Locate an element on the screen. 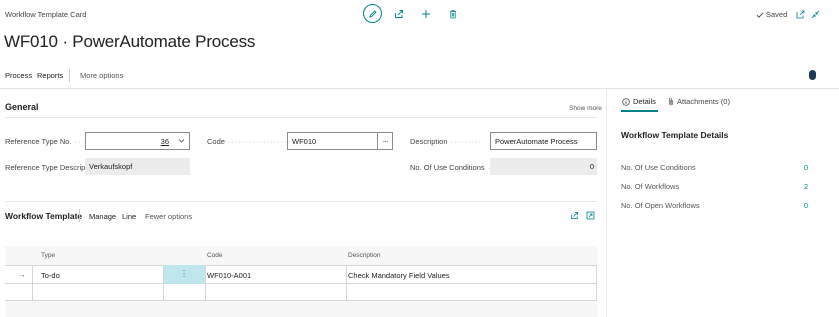  row-menu-button: ⋮ is located at coordinates (184, 274).